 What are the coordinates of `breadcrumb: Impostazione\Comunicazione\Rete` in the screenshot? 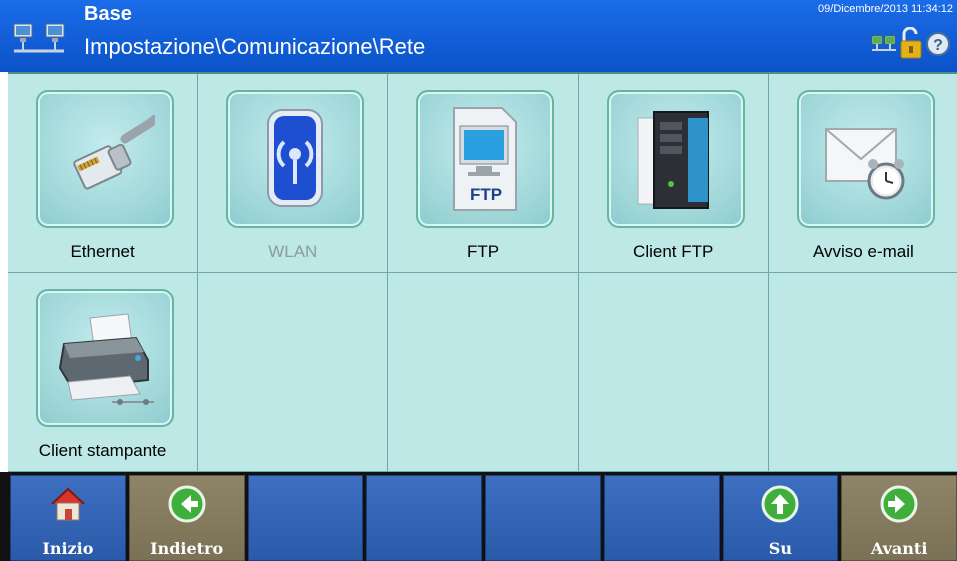 It's located at (255, 46).